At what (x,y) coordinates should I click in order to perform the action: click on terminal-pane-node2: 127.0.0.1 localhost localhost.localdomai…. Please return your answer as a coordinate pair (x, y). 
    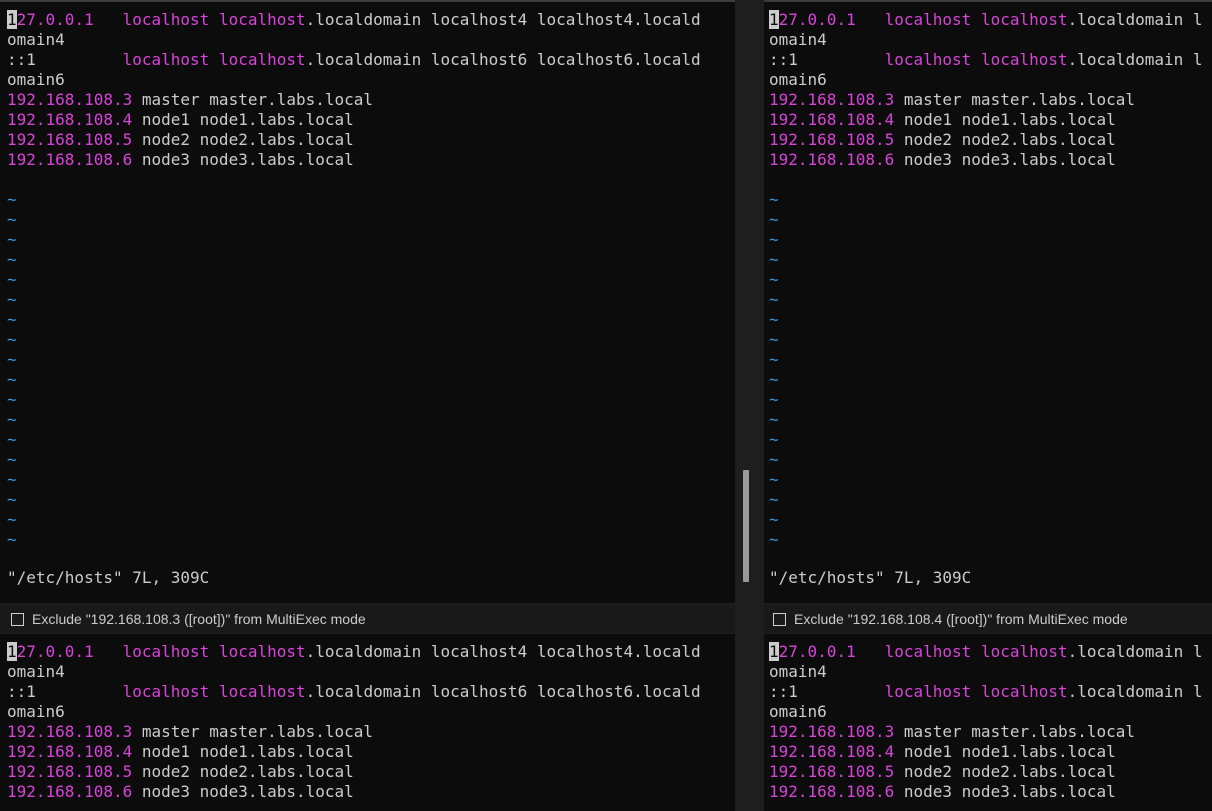
    Looking at the image, I should click on (367, 722).